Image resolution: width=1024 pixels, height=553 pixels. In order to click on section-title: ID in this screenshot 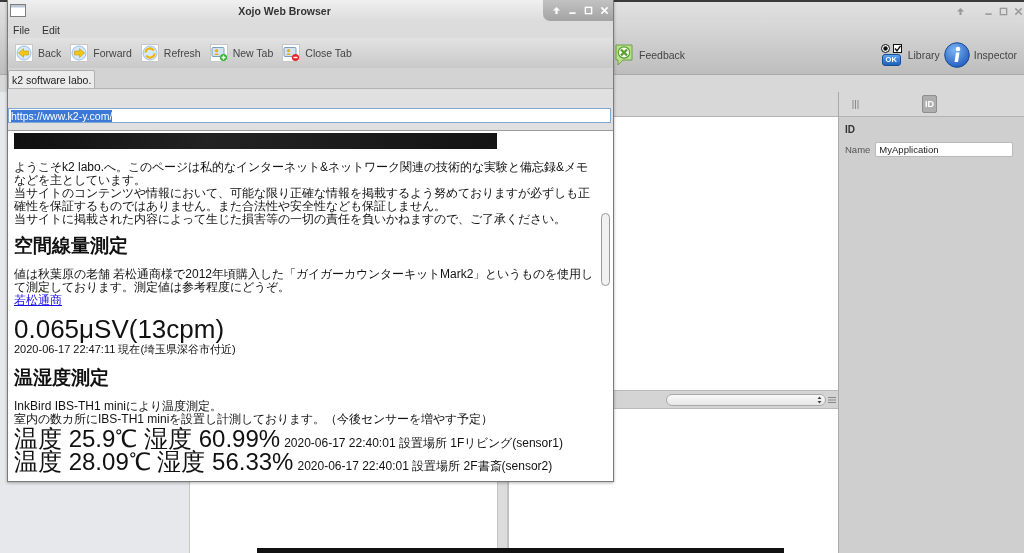, I will do `click(850, 130)`.